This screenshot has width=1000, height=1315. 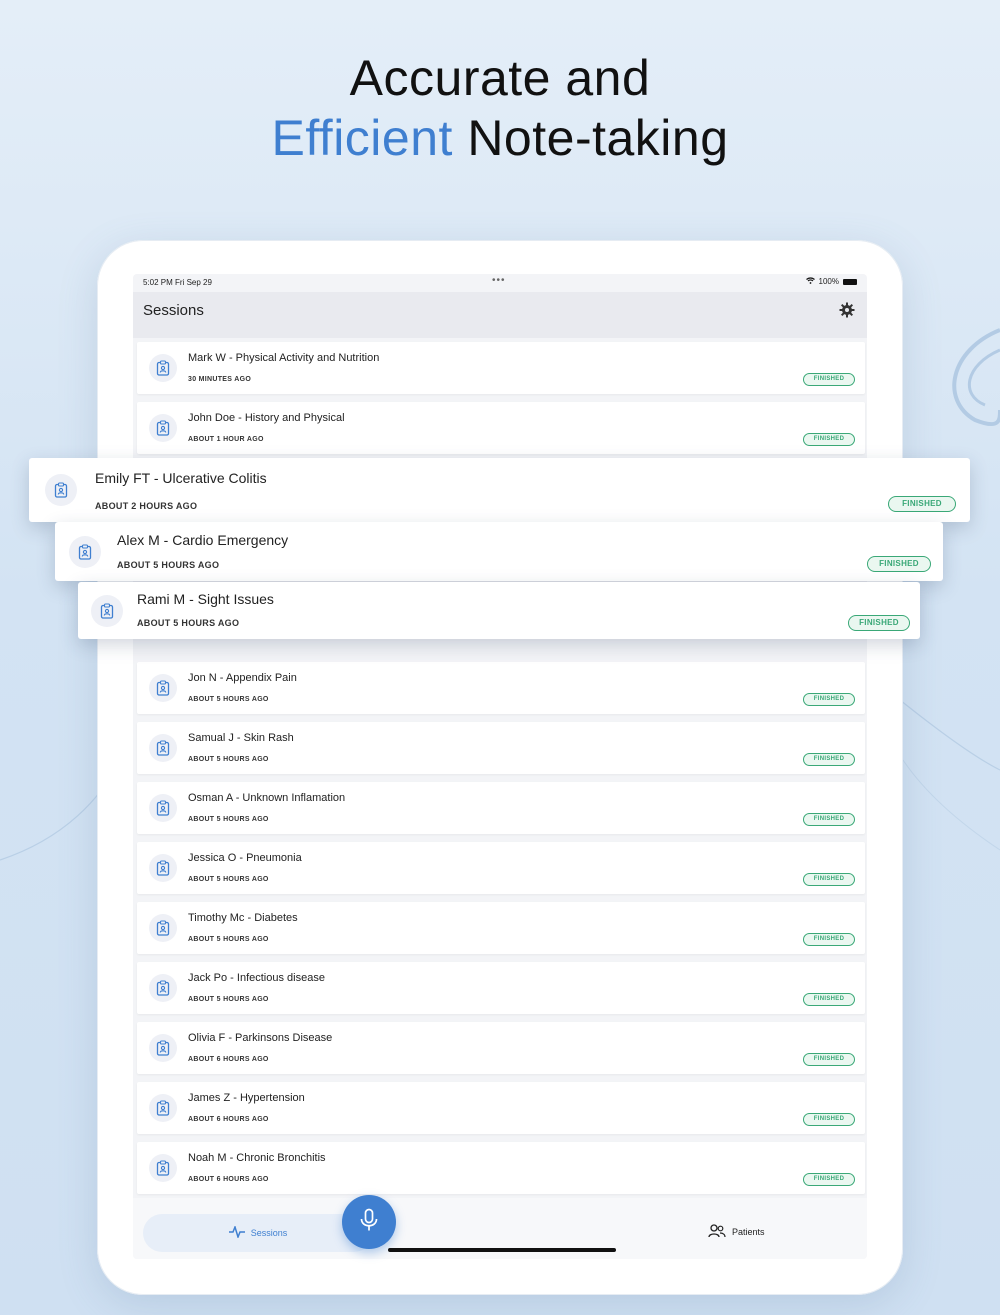 I want to click on session-title: Samual J - Skin Rash, so click(x=241, y=738).